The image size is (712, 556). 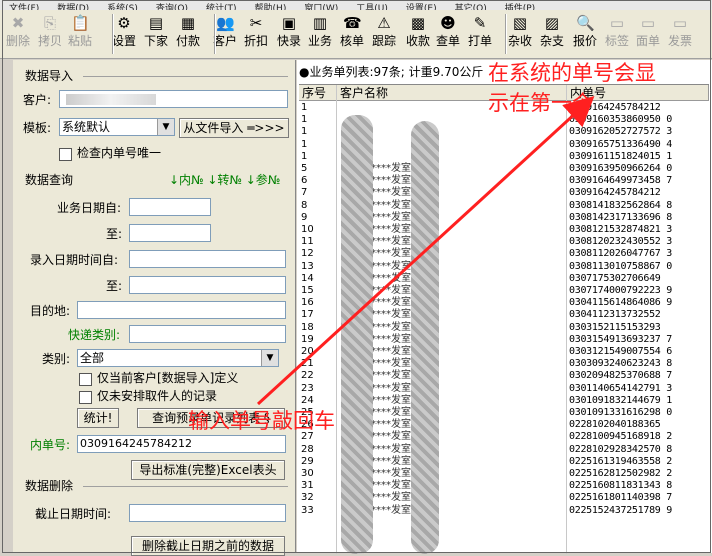 I want to click on annotation-top: 在系统的单号会显 示在第一个, so click(x=572, y=88).